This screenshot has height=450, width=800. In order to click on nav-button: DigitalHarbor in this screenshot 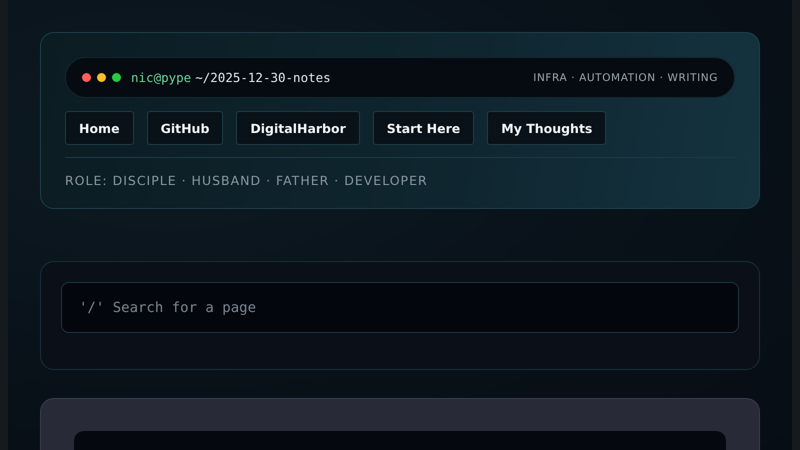, I will do `click(298, 128)`.